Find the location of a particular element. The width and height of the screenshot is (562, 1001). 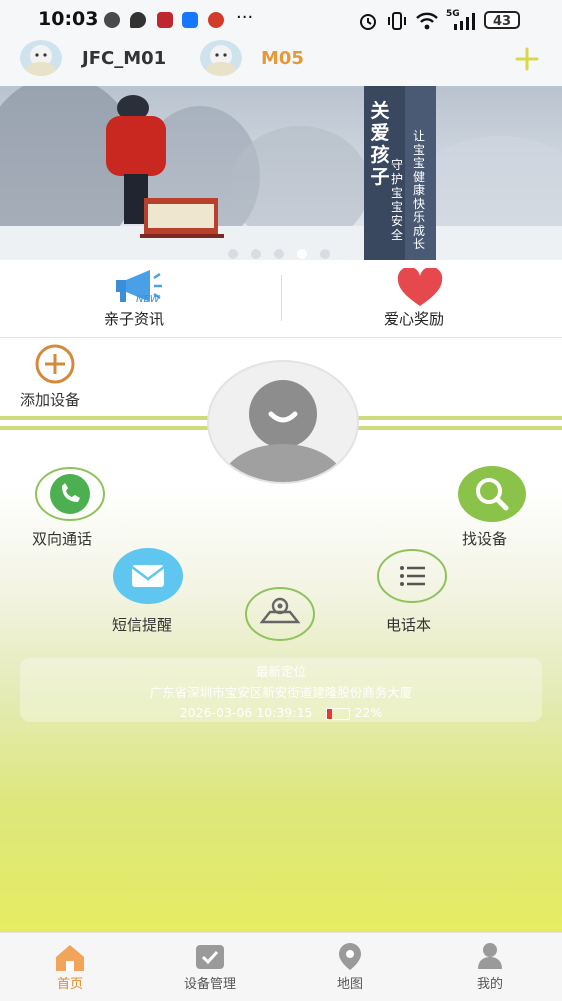

location-icon is located at coordinates (280, 614).